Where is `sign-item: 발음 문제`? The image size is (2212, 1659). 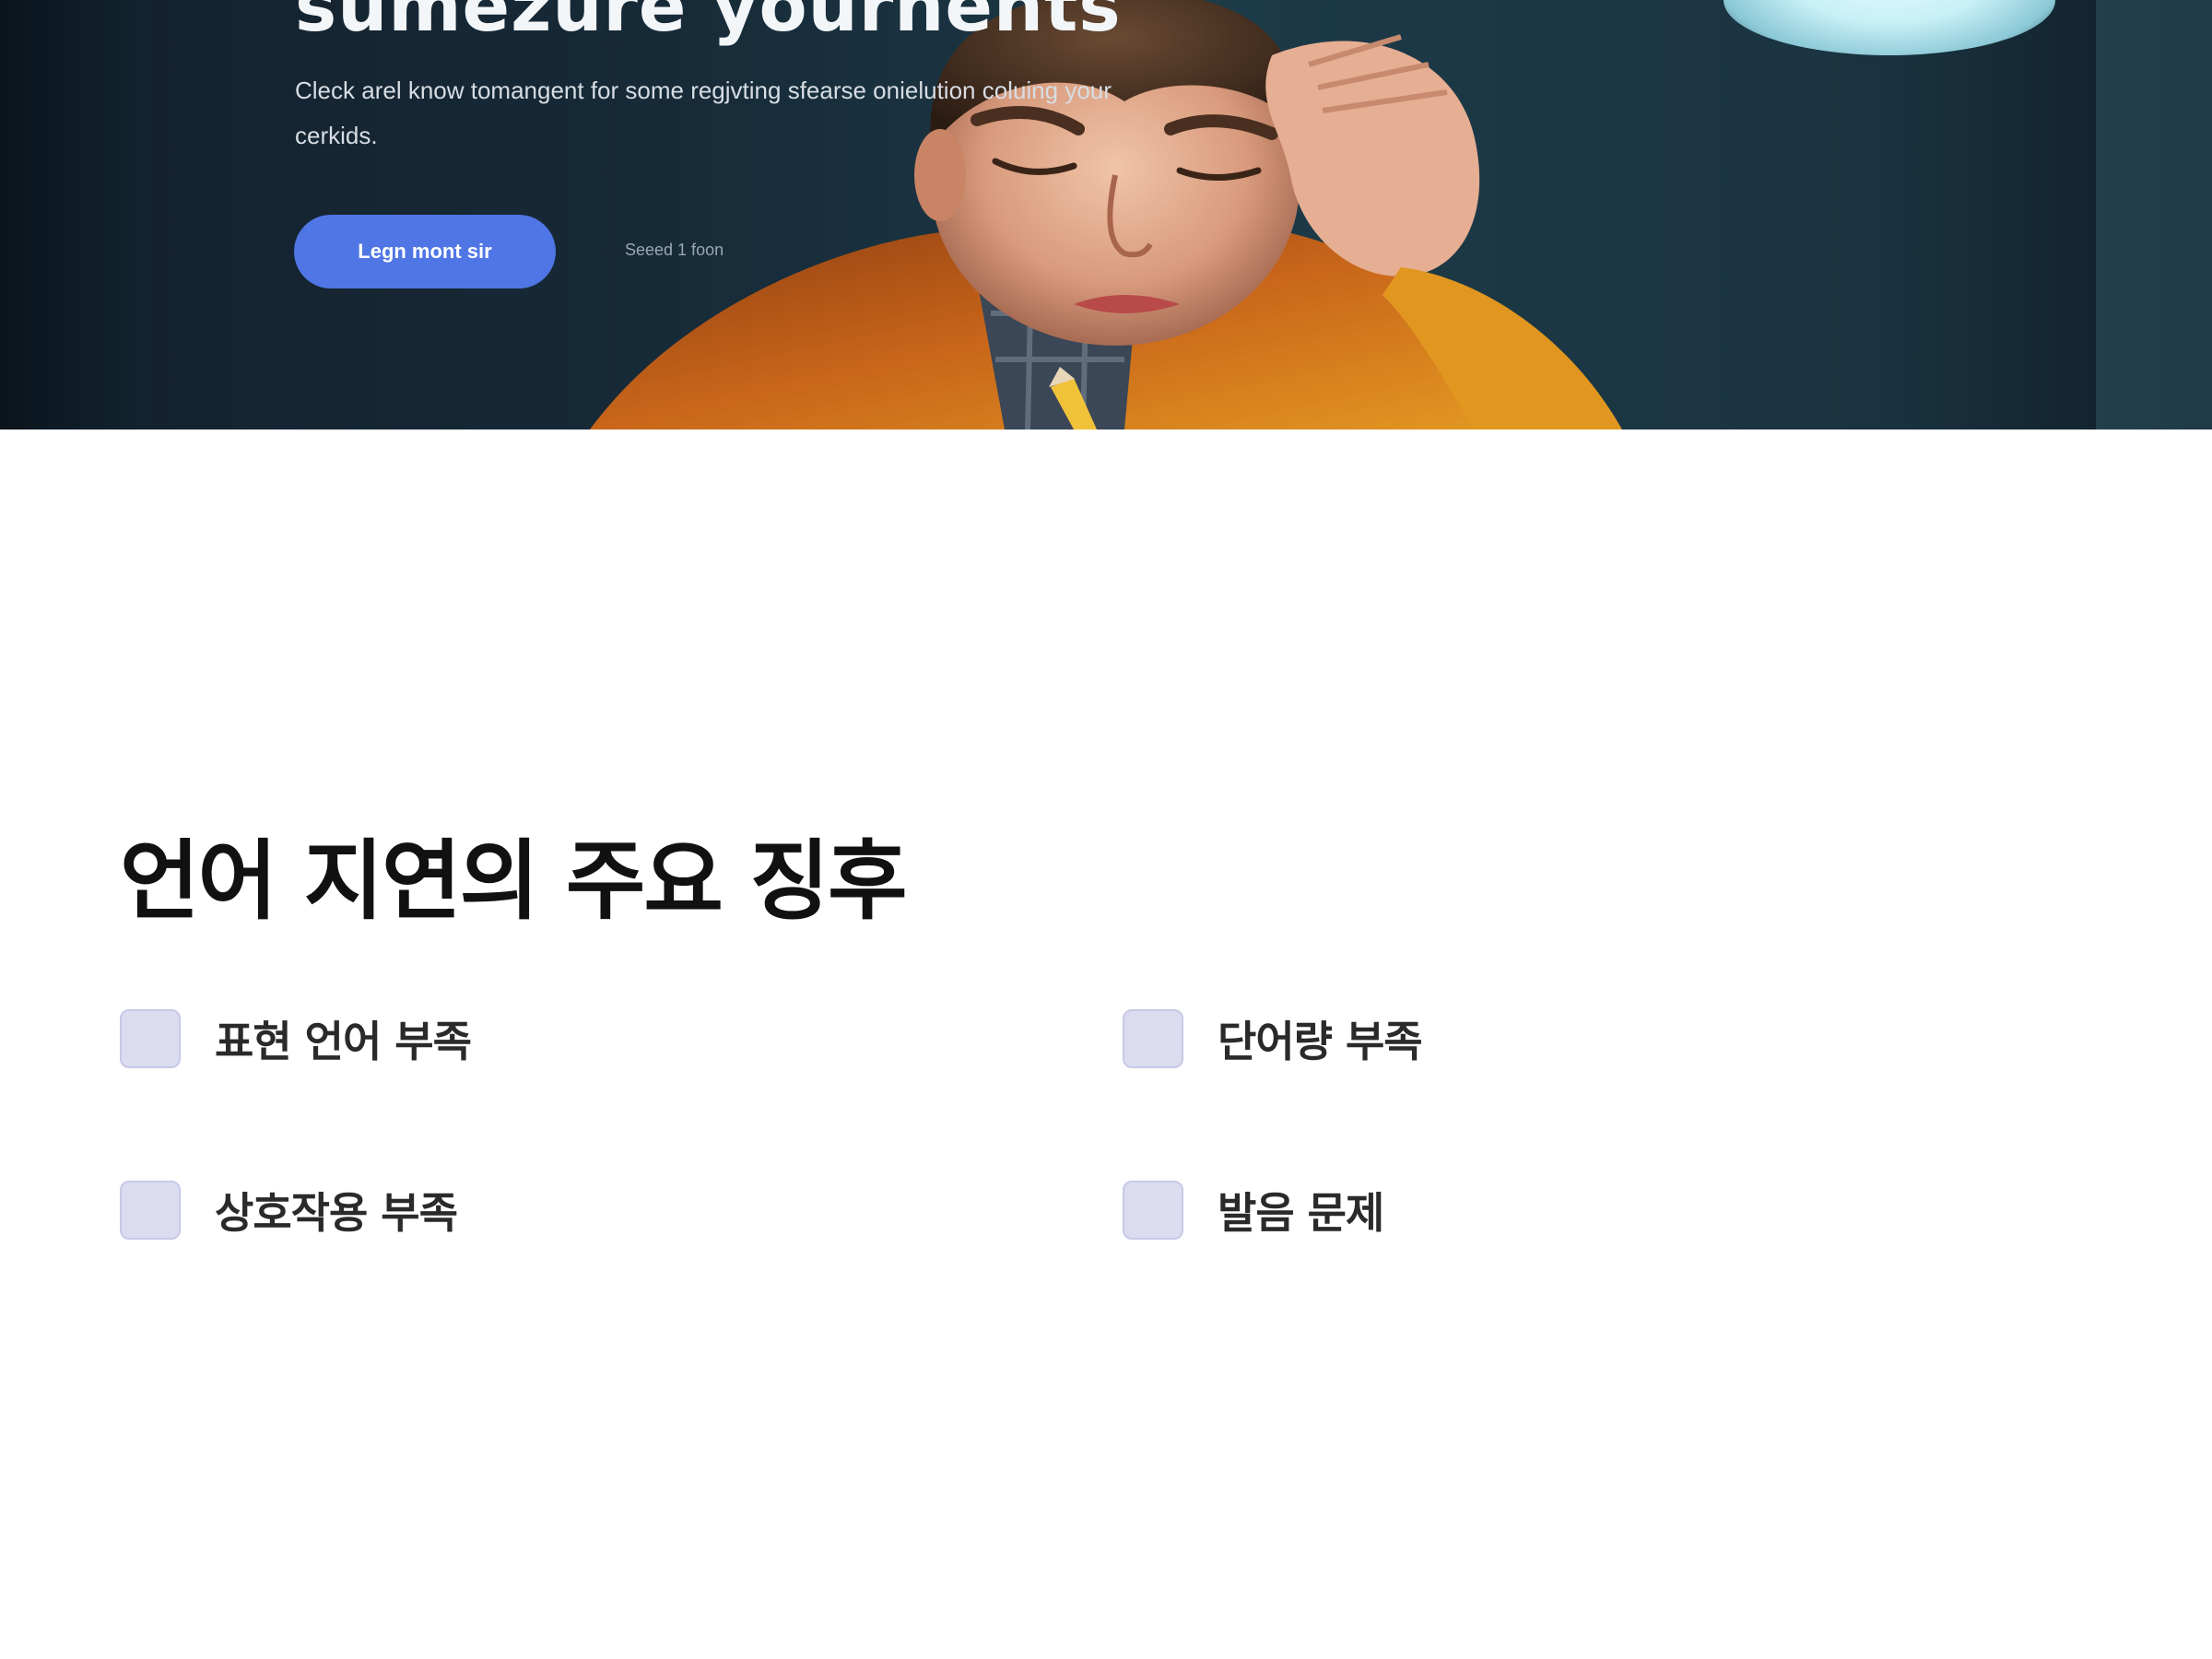 sign-item: 발음 문제 is located at coordinates (1253, 1210).